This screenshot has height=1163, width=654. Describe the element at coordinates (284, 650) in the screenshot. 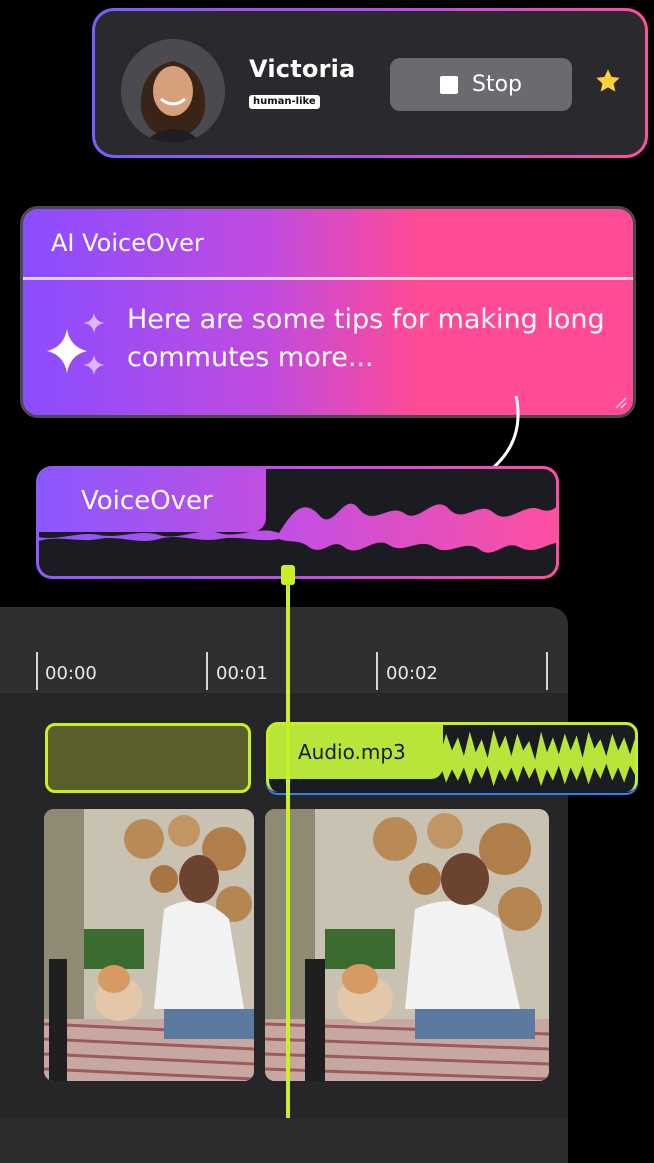

I see `timeline-ruler: 00:00 00:01 00:02` at that location.